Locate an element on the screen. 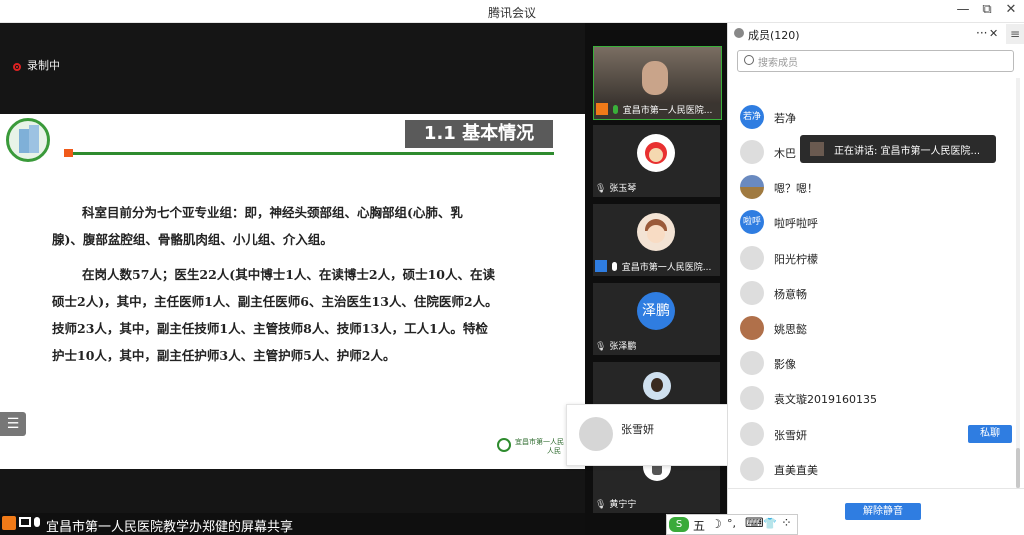 This screenshot has width=1024, height=535. member-name: 直美直美 is located at coordinates (796, 470).